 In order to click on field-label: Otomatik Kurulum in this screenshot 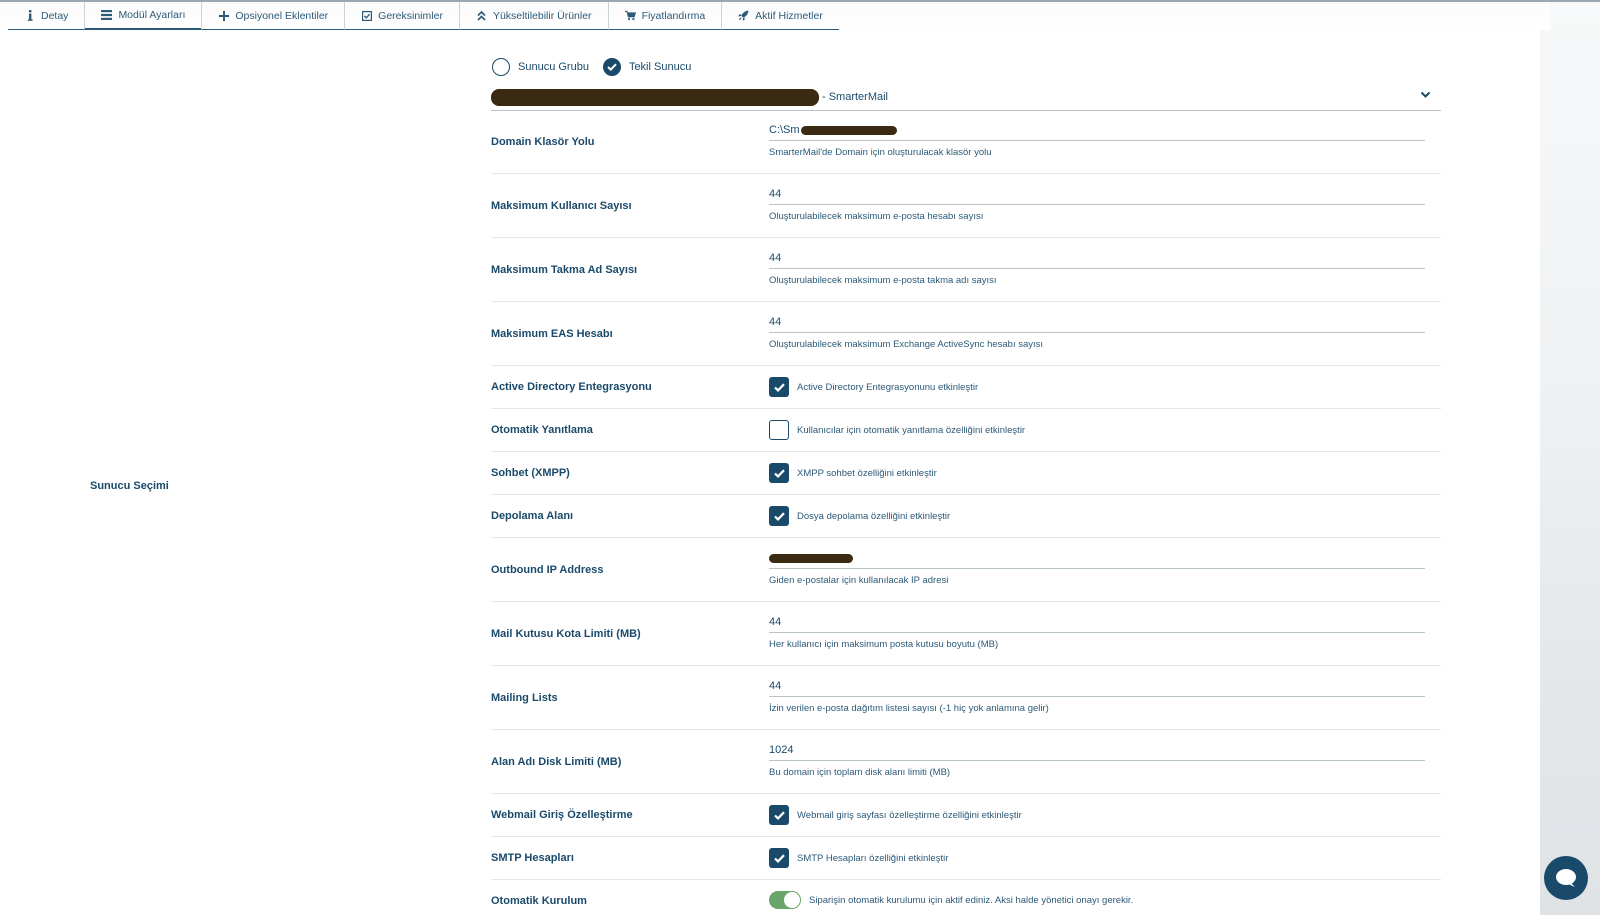, I will do `click(539, 901)`.